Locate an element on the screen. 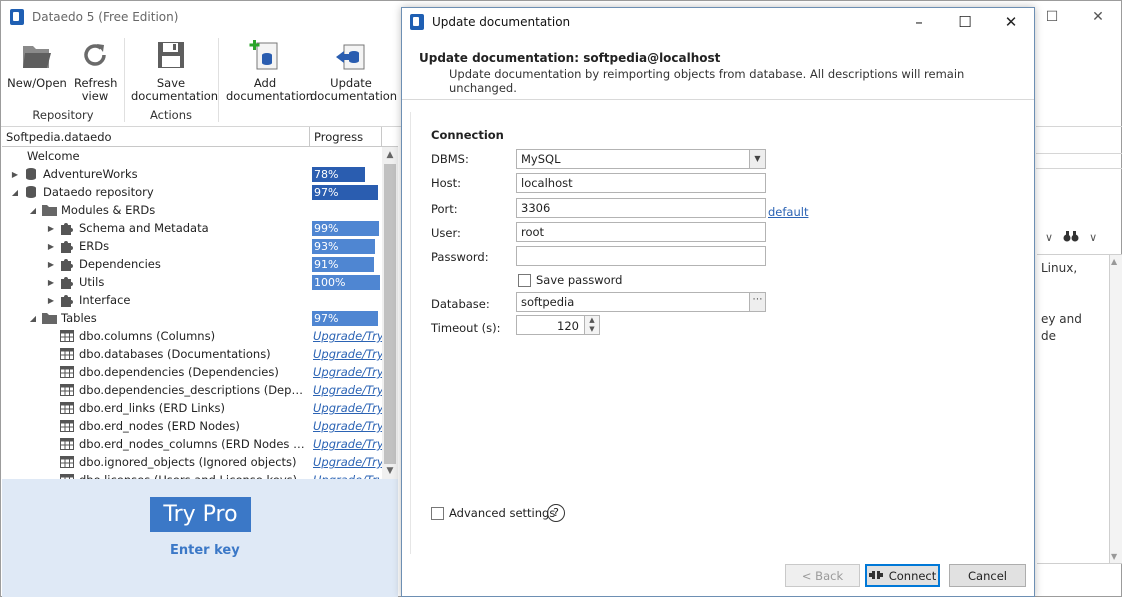  tree-row-label: ERDs is located at coordinates (94, 246).